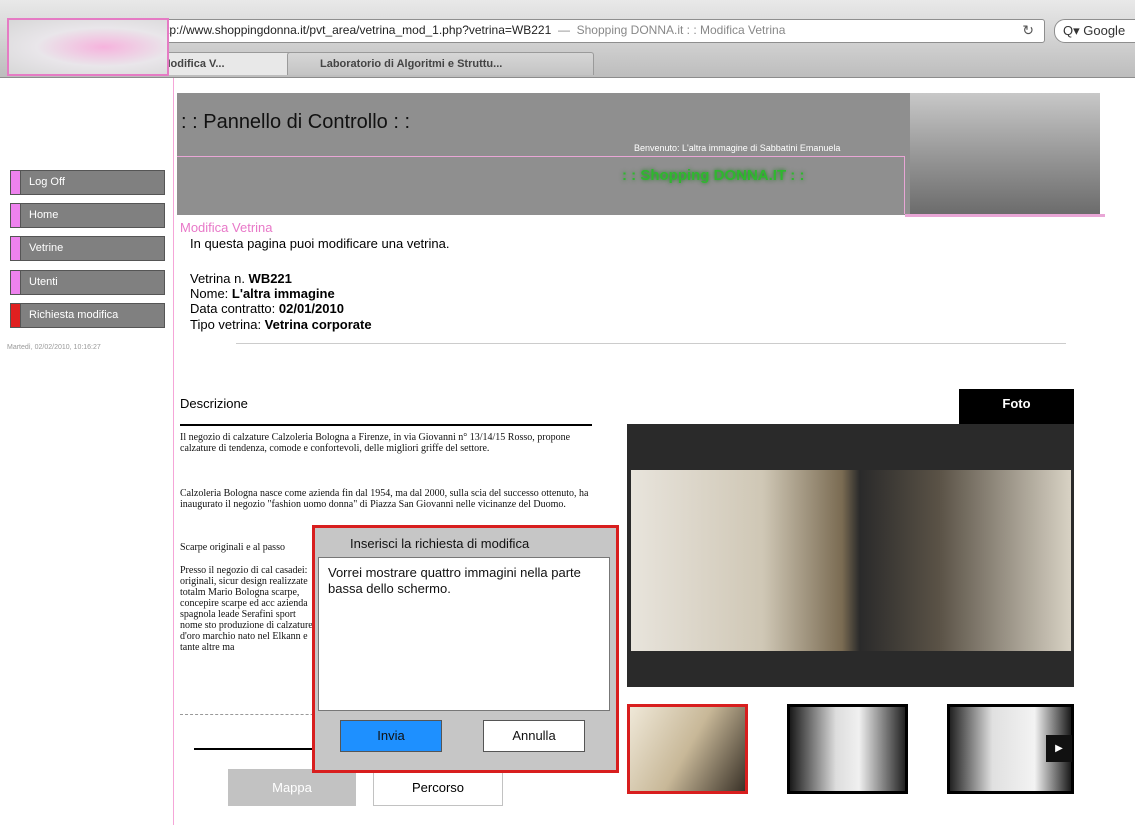  I want to click on next-arrow-icon: ▶, so click(1059, 748).